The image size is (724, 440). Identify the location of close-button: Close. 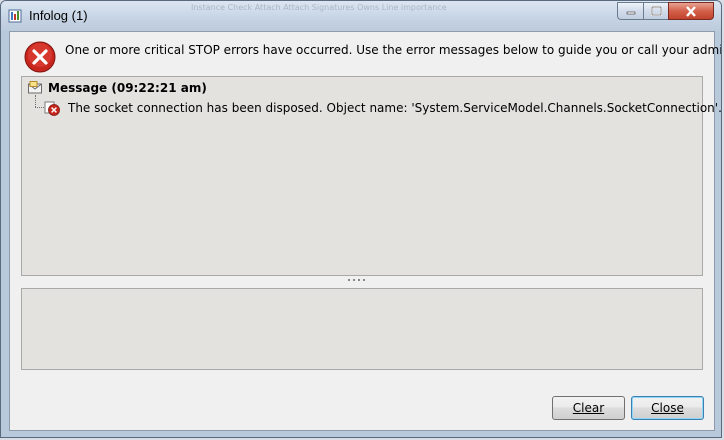
(667, 408).